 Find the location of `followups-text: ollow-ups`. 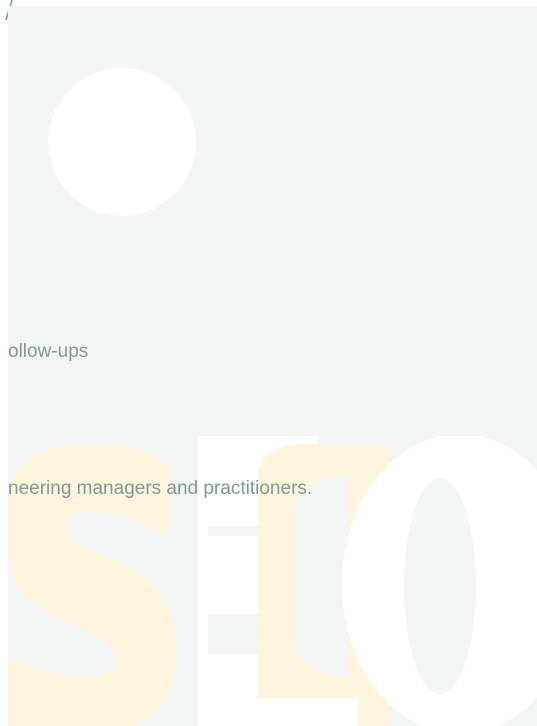

followups-text: ollow-ups is located at coordinates (48, 351).